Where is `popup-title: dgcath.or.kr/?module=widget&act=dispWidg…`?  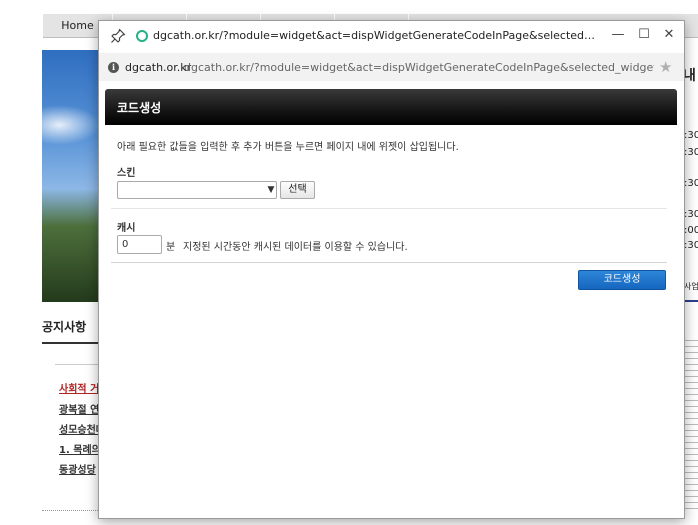
popup-title: dgcath.or.kr/?module=widget&act=dispWidg… is located at coordinates (375, 35).